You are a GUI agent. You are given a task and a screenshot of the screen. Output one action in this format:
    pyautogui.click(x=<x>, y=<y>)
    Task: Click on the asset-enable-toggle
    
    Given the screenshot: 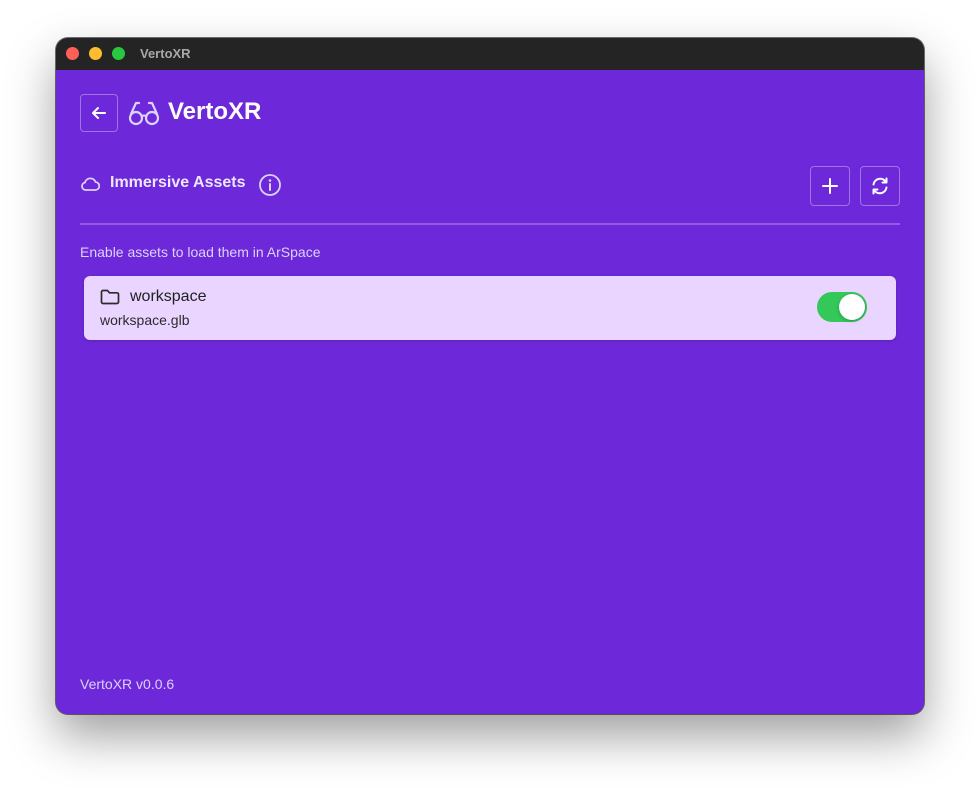 What is the action you would take?
    pyautogui.click(x=842, y=307)
    